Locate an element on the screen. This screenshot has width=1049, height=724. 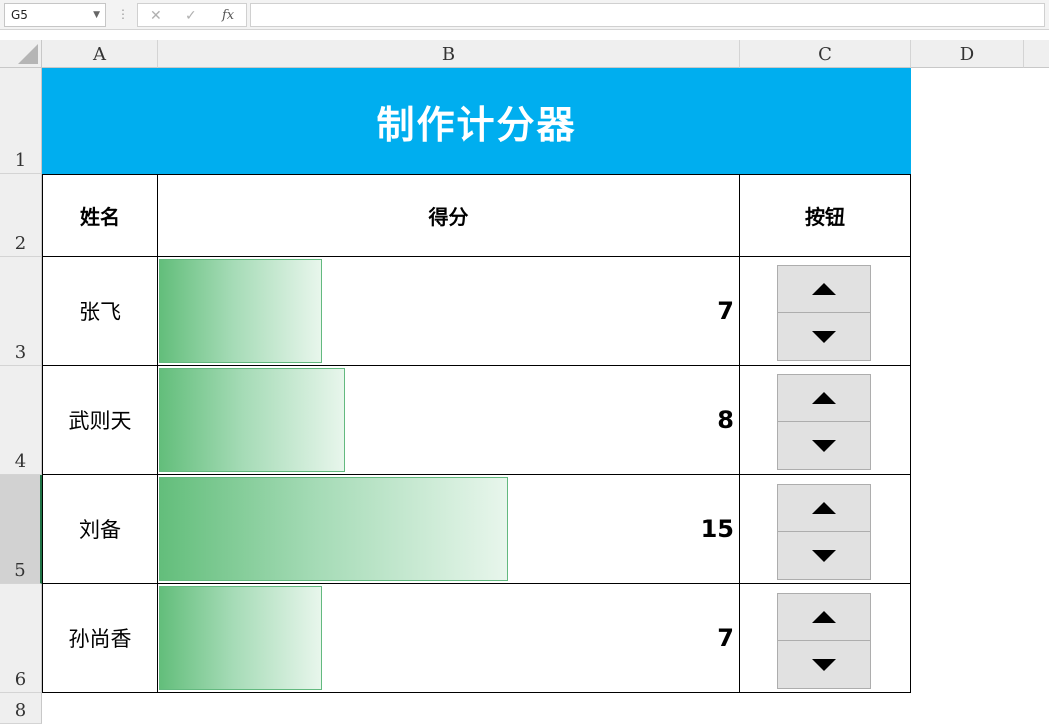
column-header-d: D is located at coordinates (967, 54).